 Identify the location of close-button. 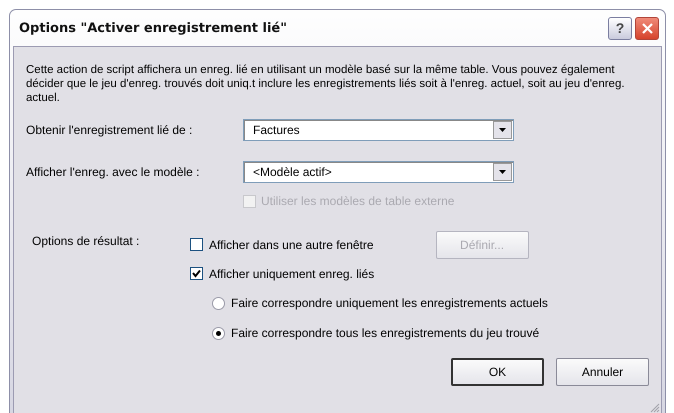
(647, 28).